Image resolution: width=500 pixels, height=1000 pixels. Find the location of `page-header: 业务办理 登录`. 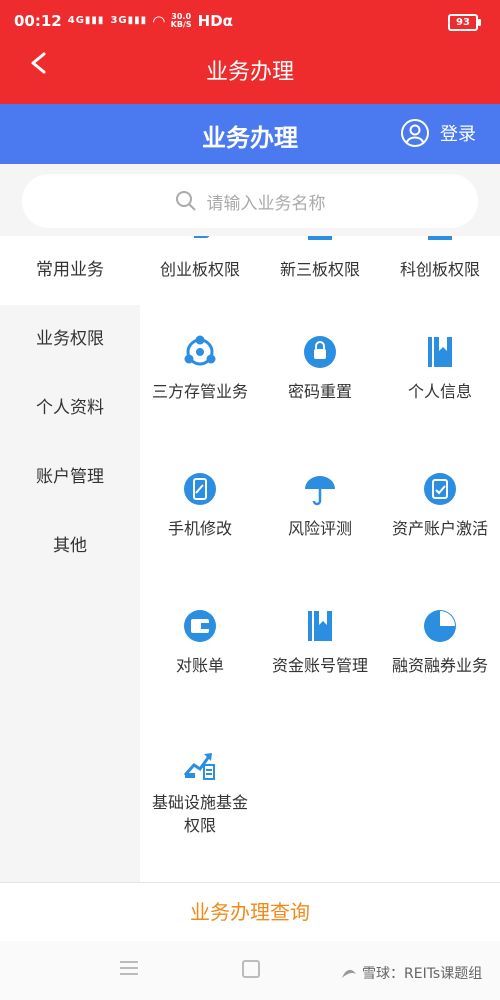

page-header: 业务办理 登录 is located at coordinates (250, 134).